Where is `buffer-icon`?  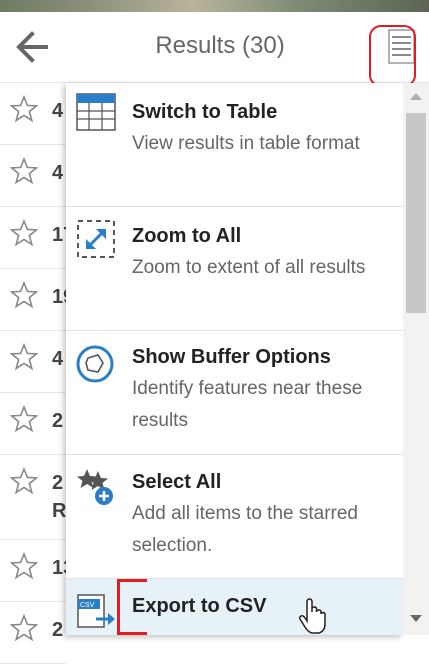 buffer-icon is located at coordinates (95, 364).